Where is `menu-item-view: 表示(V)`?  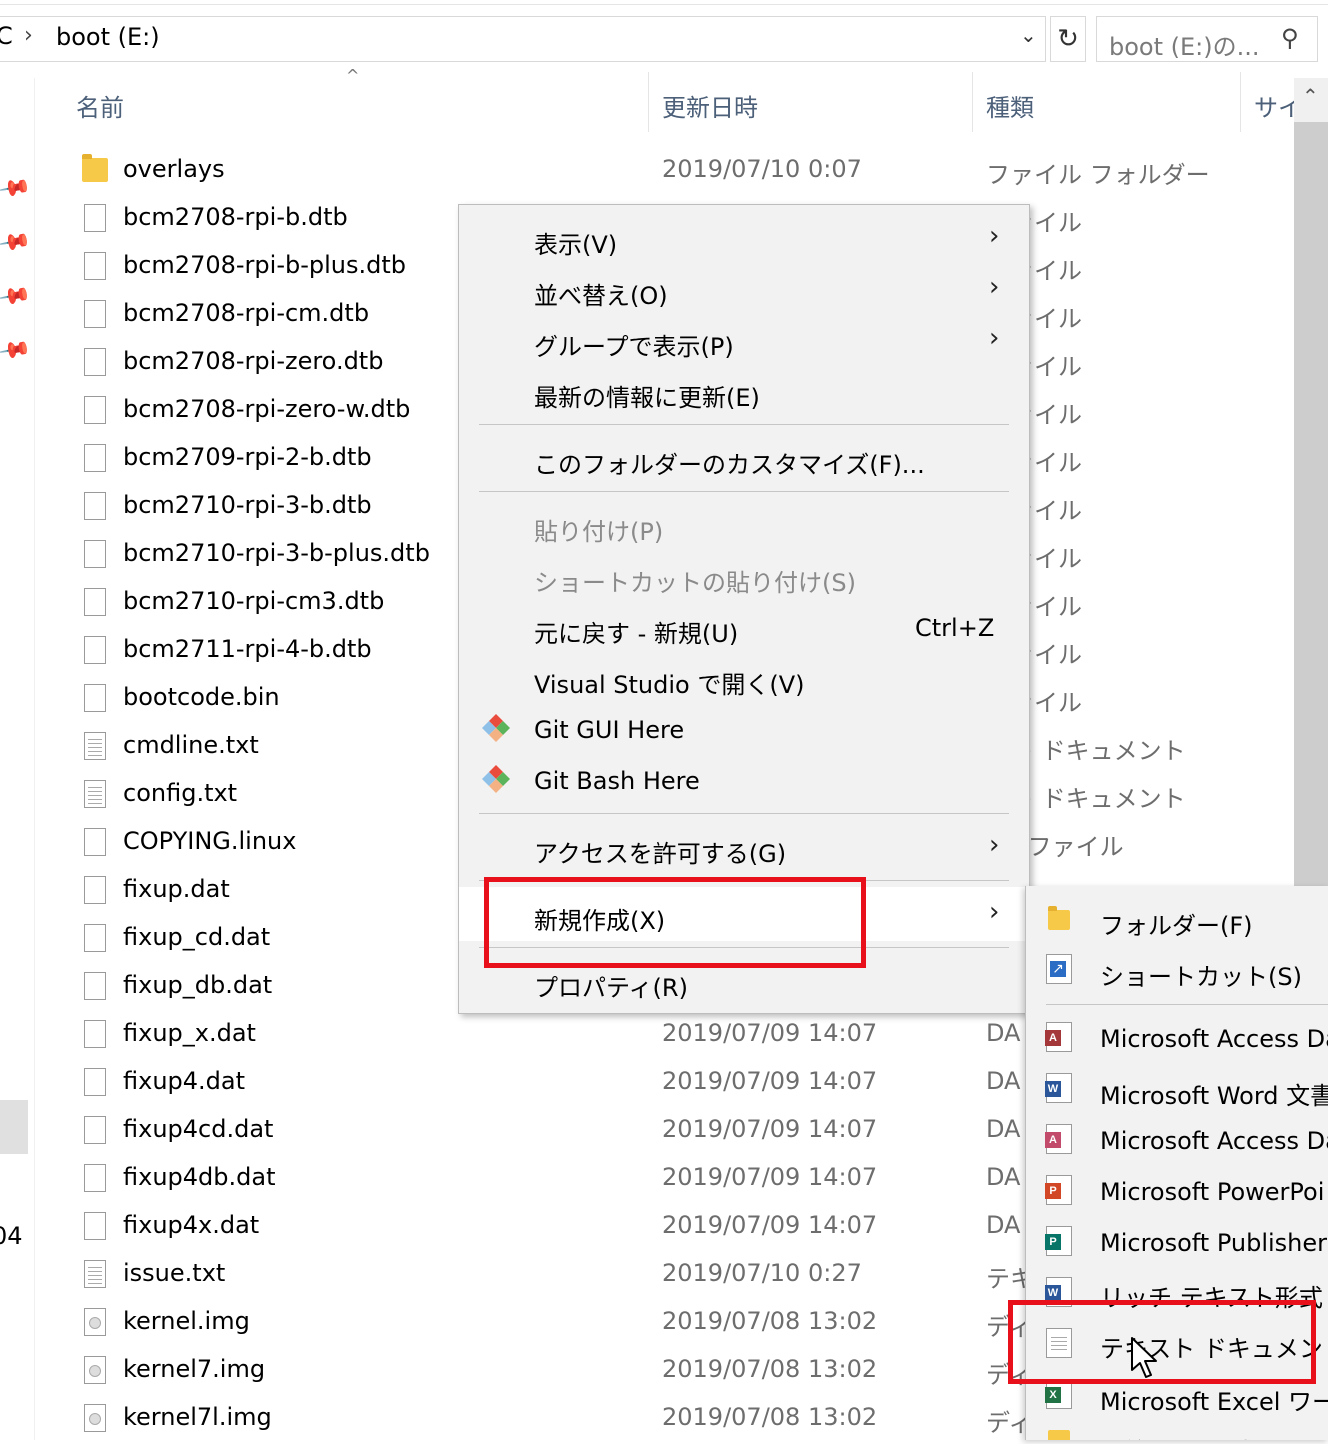
menu-item-view: 表示(V) is located at coordinates (575, 242).